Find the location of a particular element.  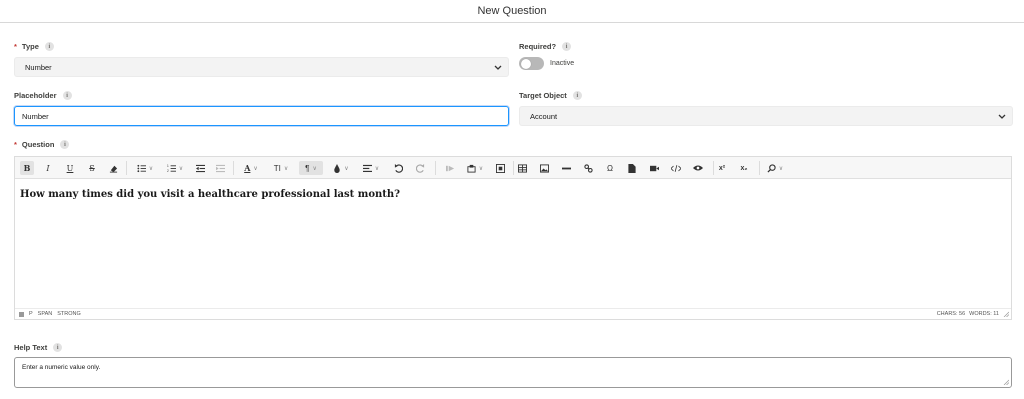

target-object-select-value: Account is located at coordinates (544, 116).